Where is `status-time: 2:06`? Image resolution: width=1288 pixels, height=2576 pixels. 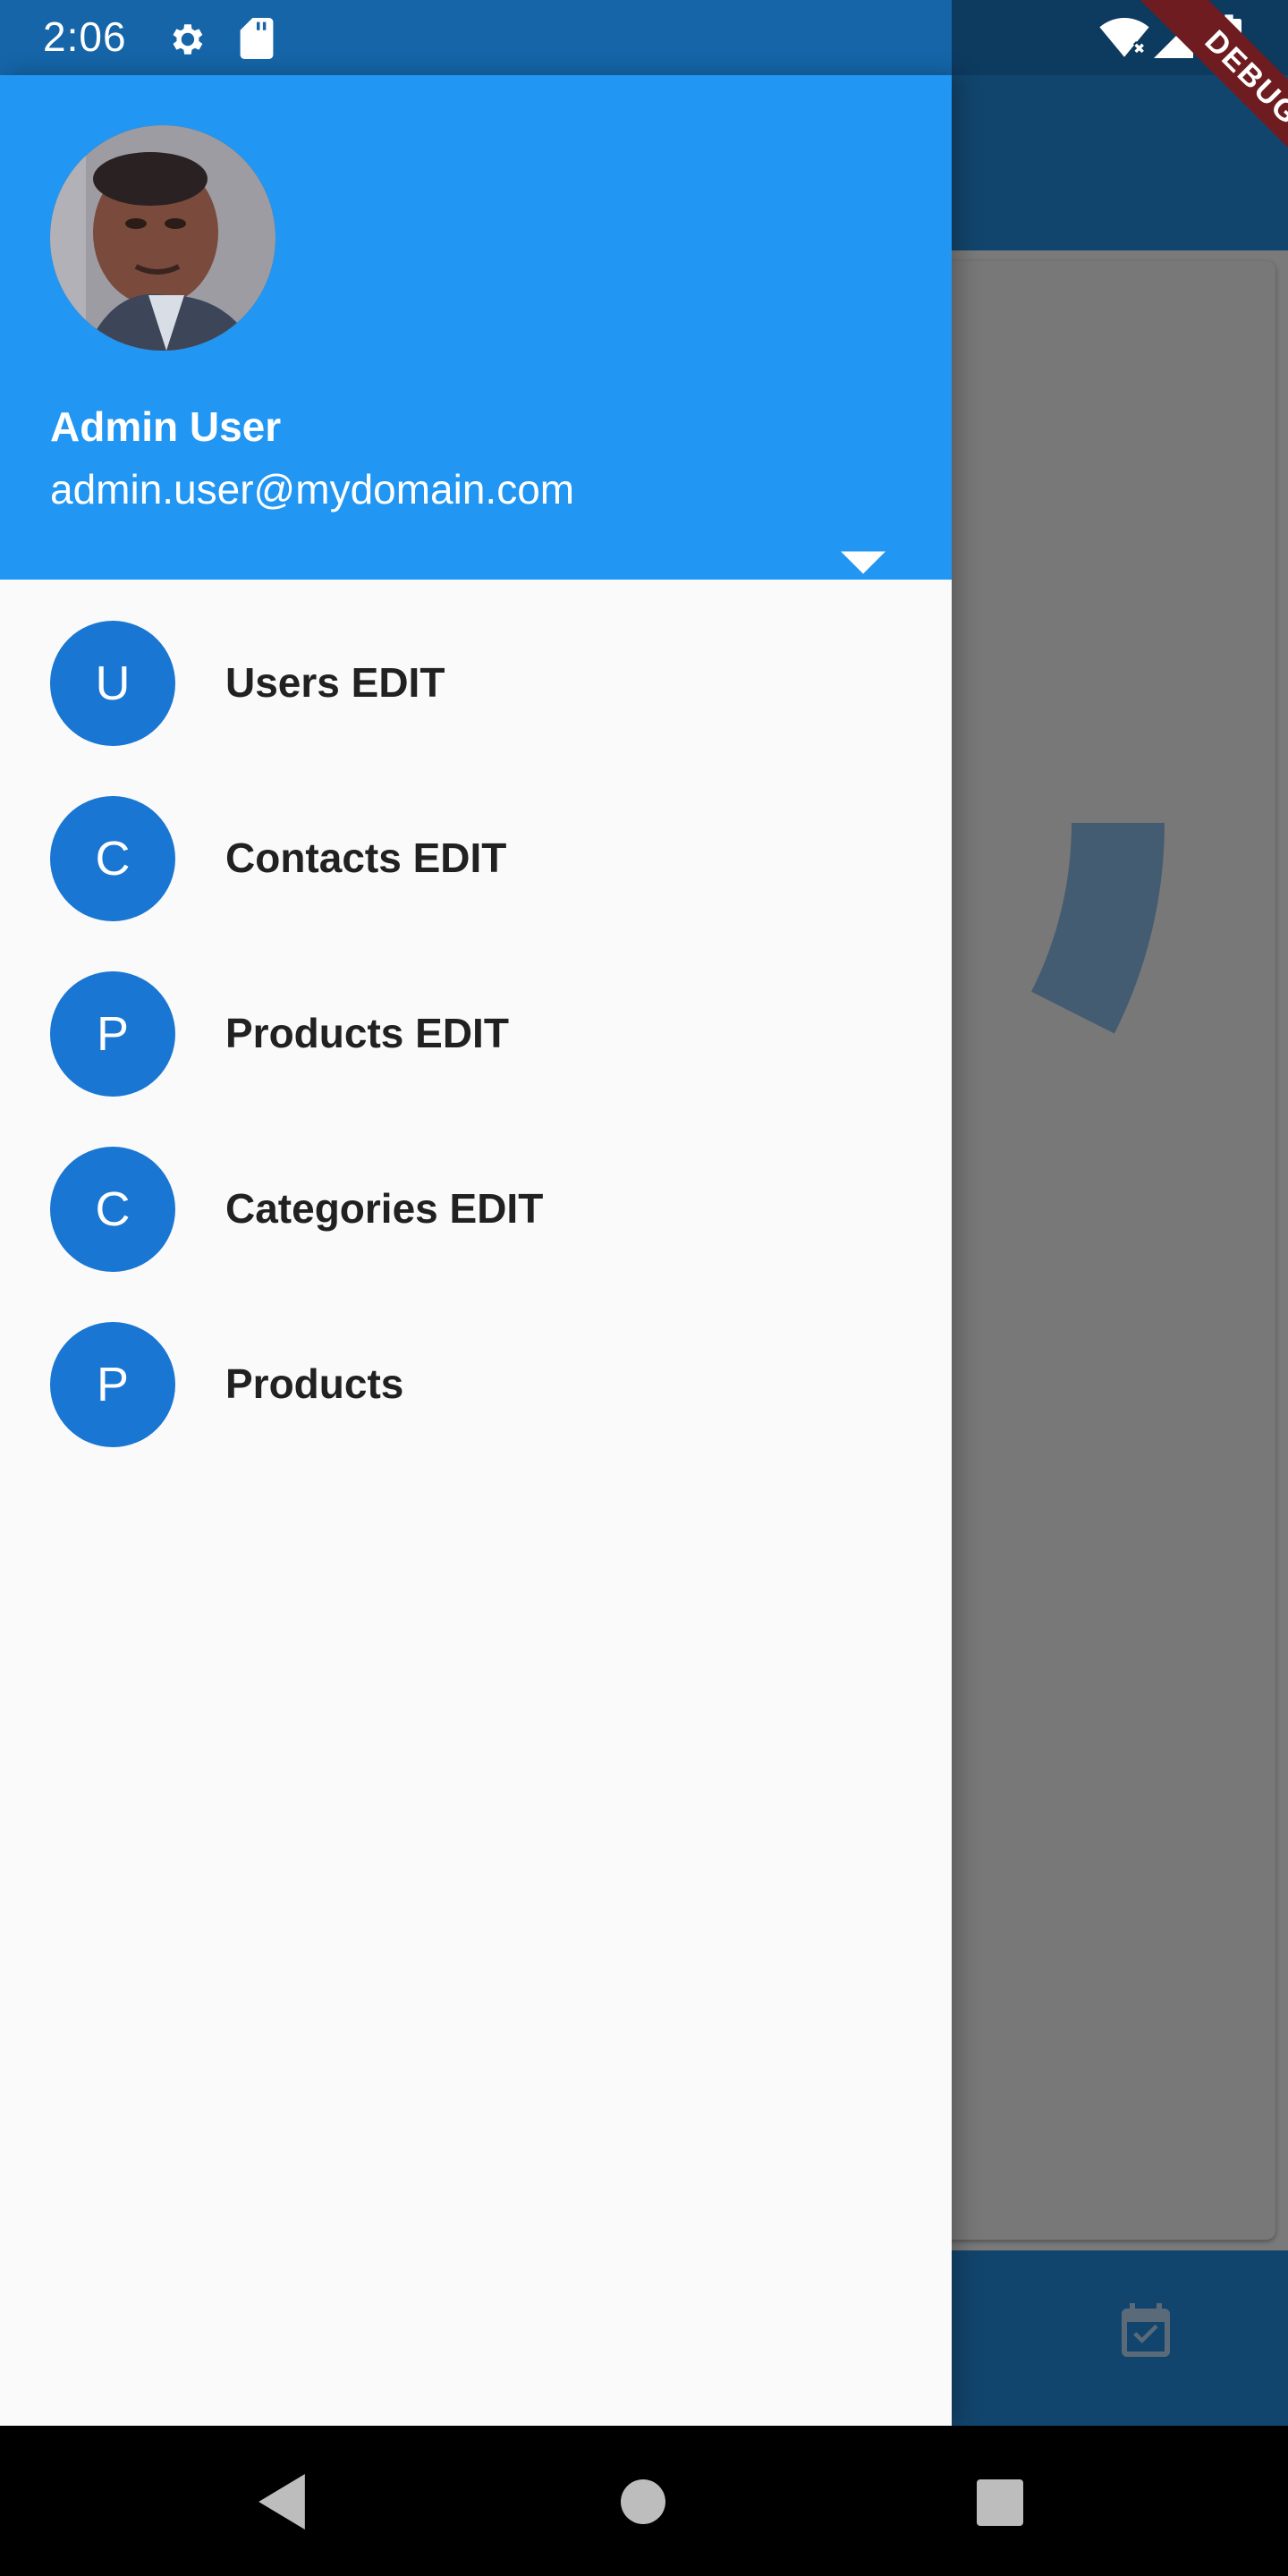
status-time: 2:06 is located at coordinates (85, 36).